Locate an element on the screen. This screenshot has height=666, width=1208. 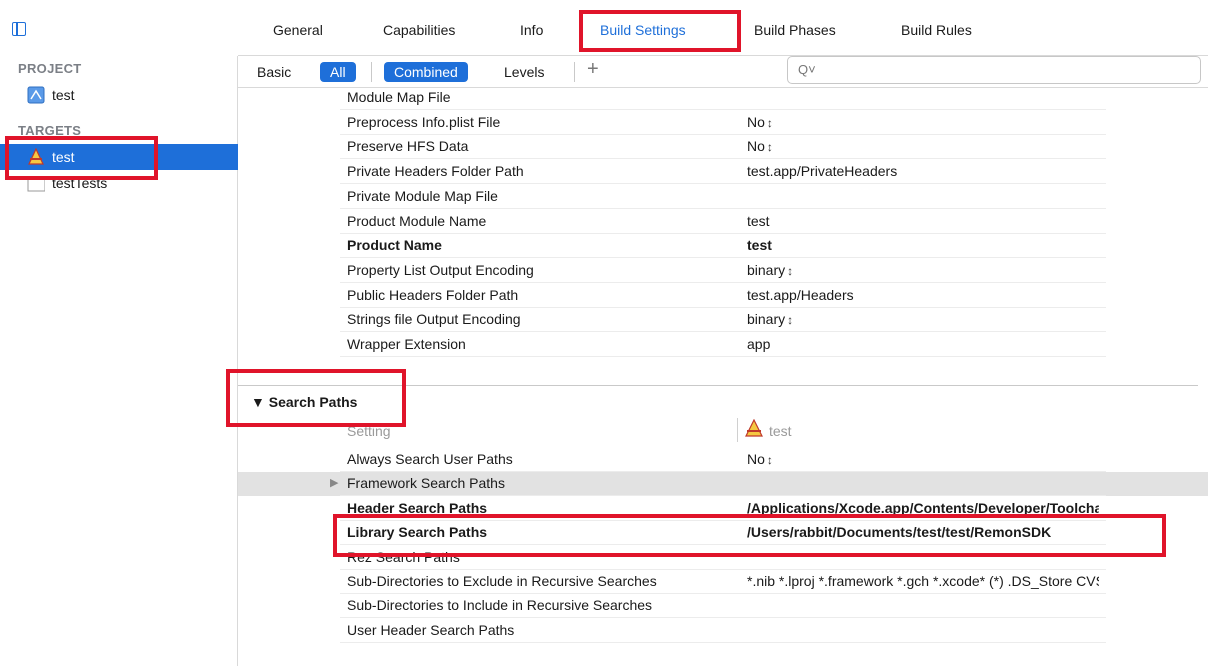
setting-name: Strings file Output Encoding is located at coordinates (434, 319).